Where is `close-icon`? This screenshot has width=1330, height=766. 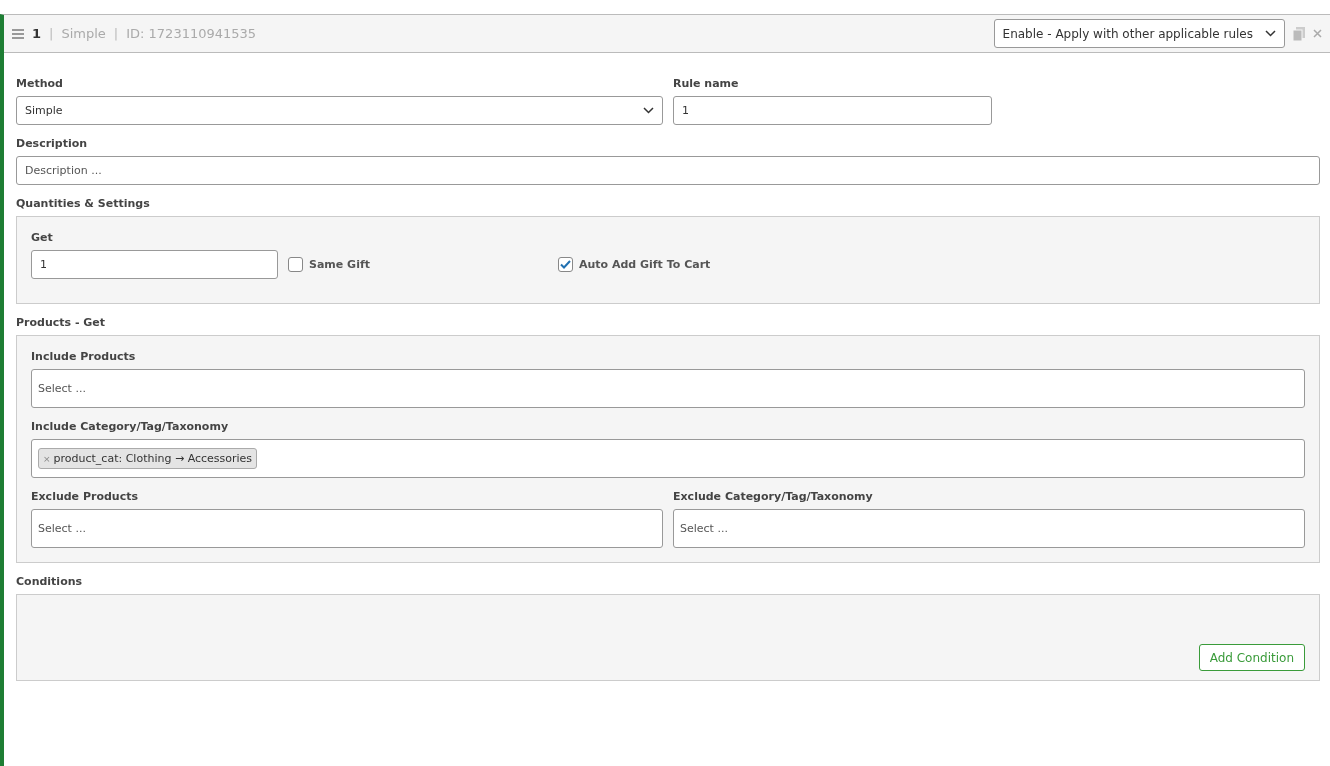 close-icon is located at coordinates (1317, 33).